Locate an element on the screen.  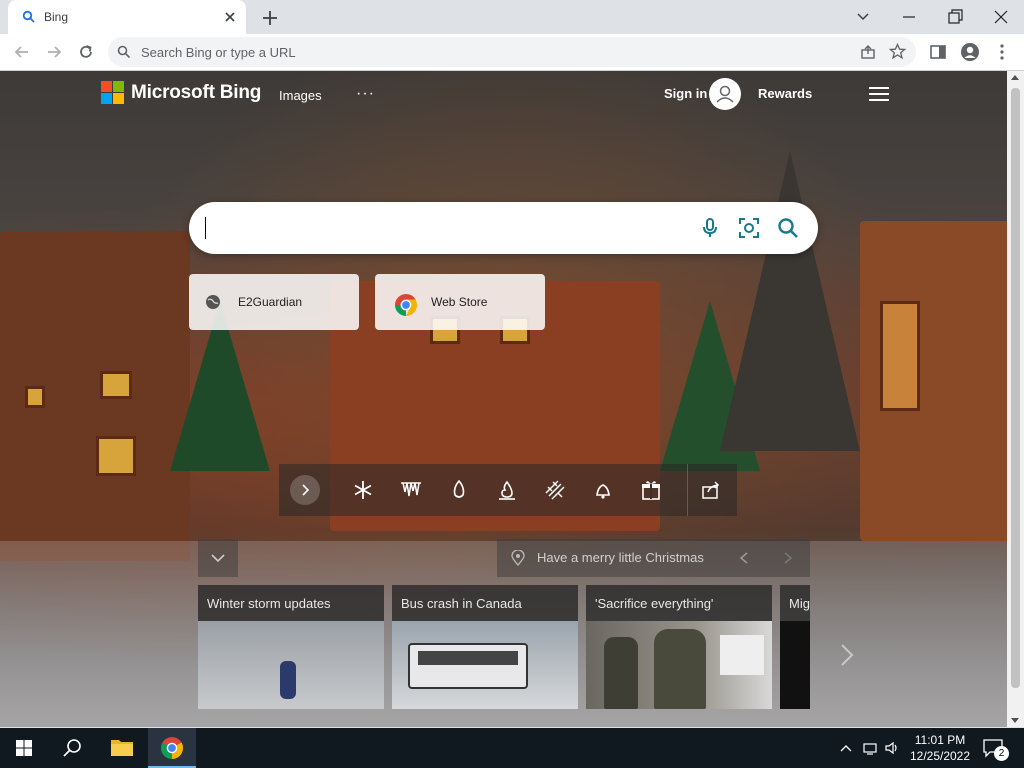
minimize-icon is located at coordinates (909, 17).